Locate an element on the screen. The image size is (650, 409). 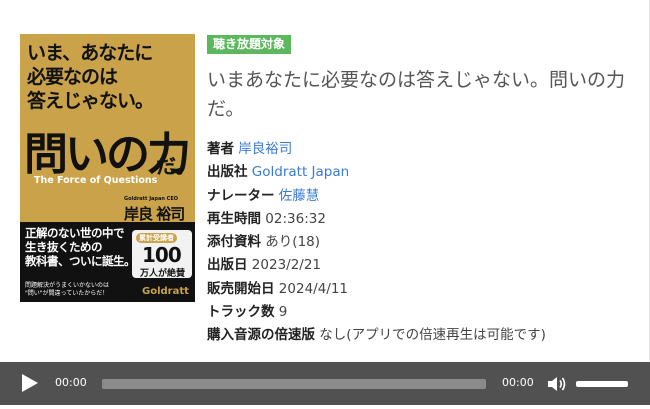
detail-value: 2023/2/21 is located at coordinates (286, 265).